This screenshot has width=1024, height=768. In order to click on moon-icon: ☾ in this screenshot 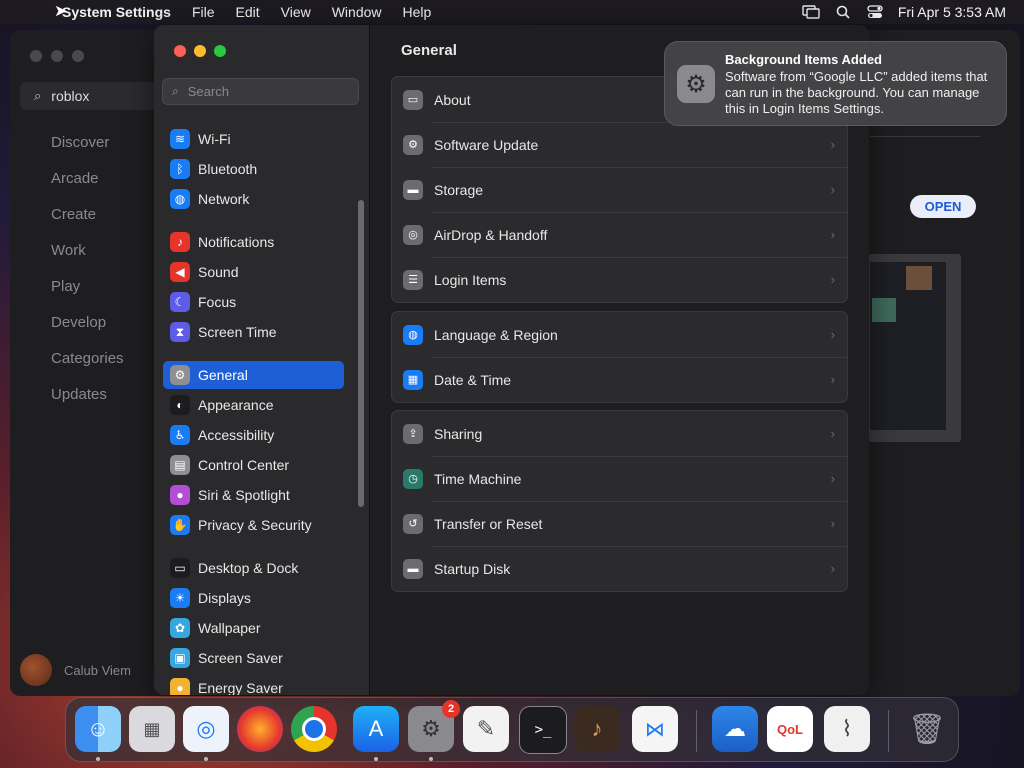, I will do `click(180, 302)`.